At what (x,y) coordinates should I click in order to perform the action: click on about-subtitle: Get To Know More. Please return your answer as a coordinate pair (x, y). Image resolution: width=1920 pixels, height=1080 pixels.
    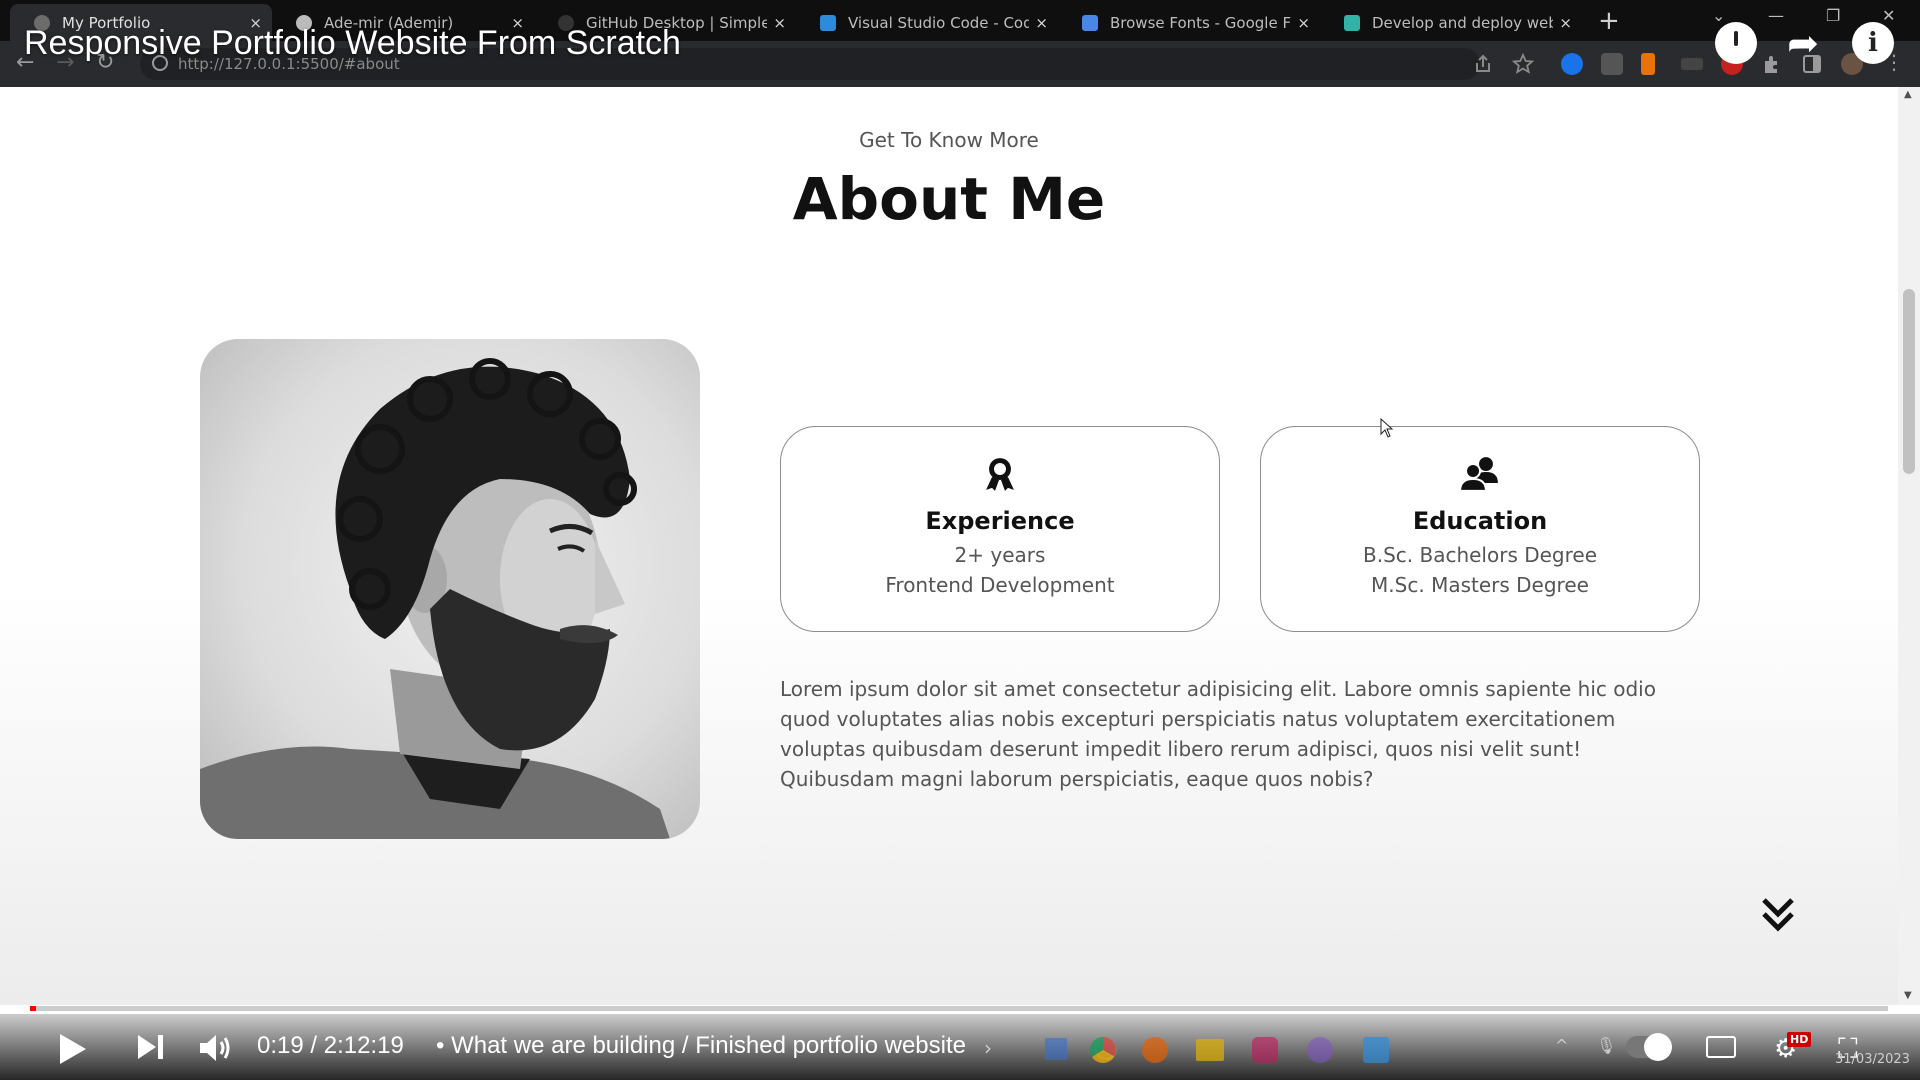
    Looking at the image, I should click on (949, 140).